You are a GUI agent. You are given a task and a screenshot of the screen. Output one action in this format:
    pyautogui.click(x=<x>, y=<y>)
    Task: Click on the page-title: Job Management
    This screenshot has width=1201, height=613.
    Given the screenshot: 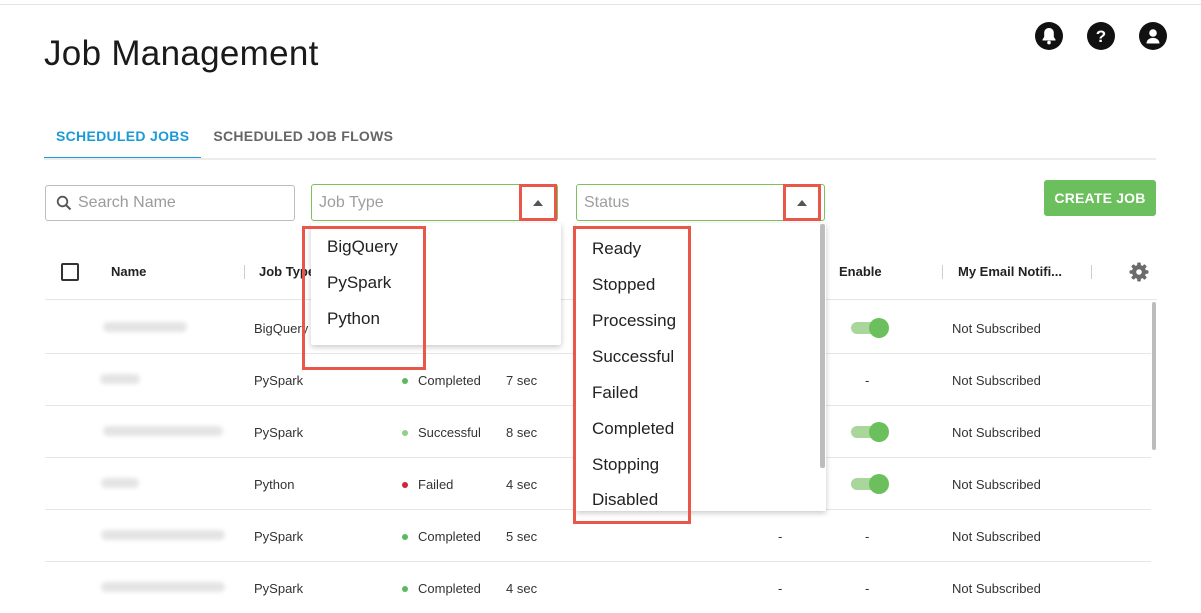 What is the action you would take?
    pyautogui.click(x=181, y=53)
    